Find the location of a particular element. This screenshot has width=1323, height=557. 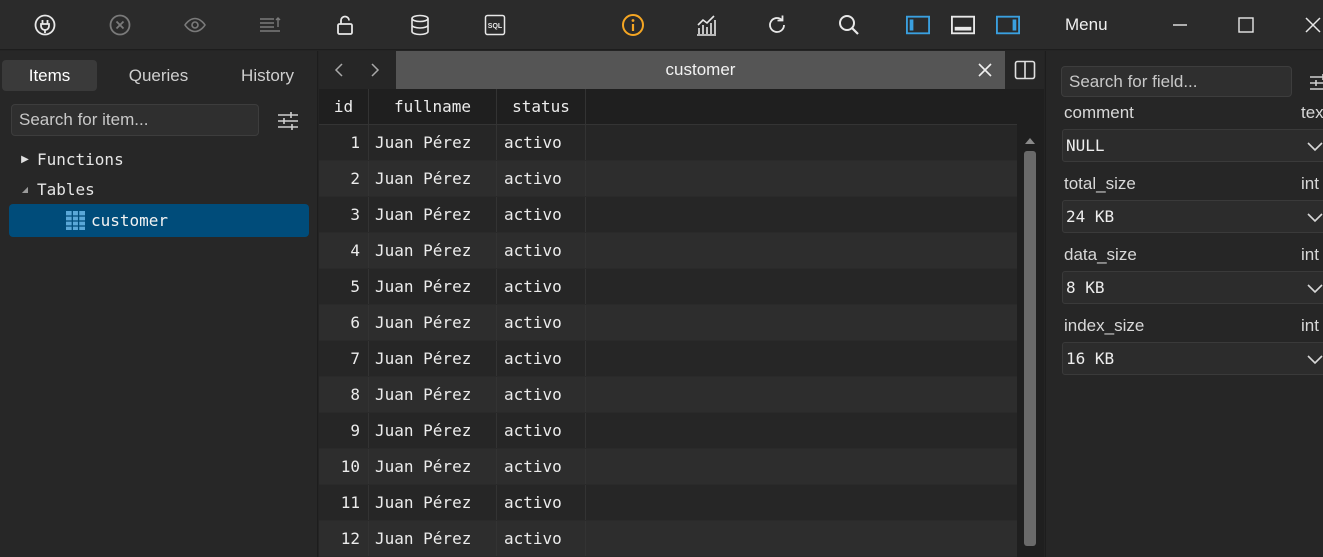

column-header-fullname: fullname is located at coordinates (433, 106).